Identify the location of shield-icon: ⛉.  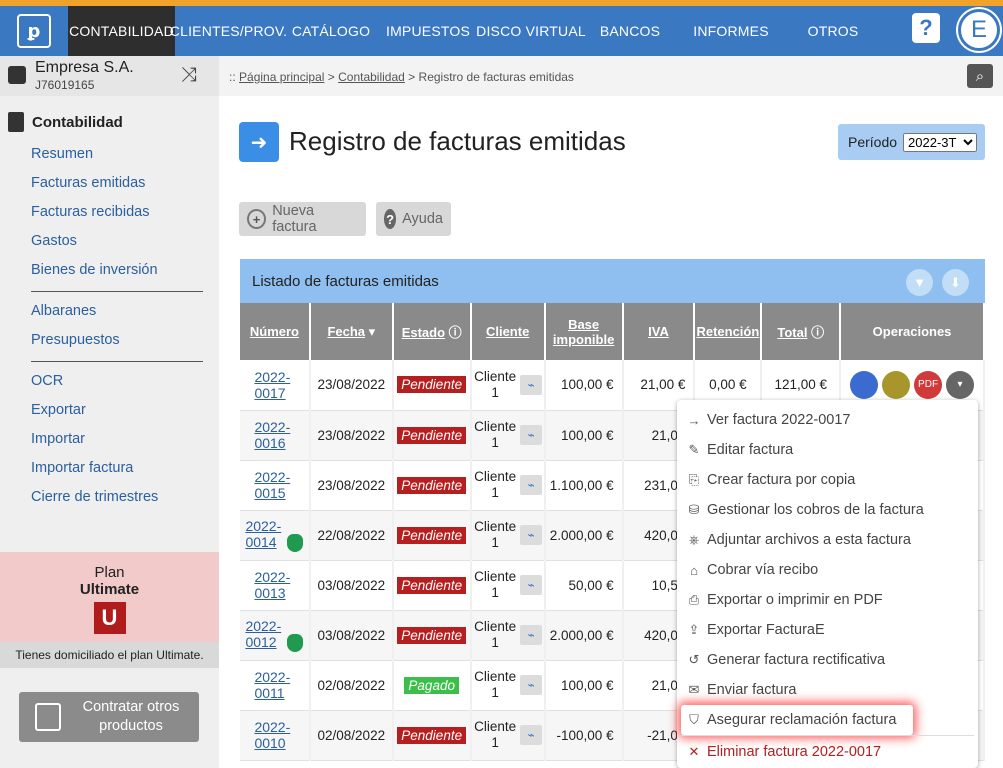
(694, 719).